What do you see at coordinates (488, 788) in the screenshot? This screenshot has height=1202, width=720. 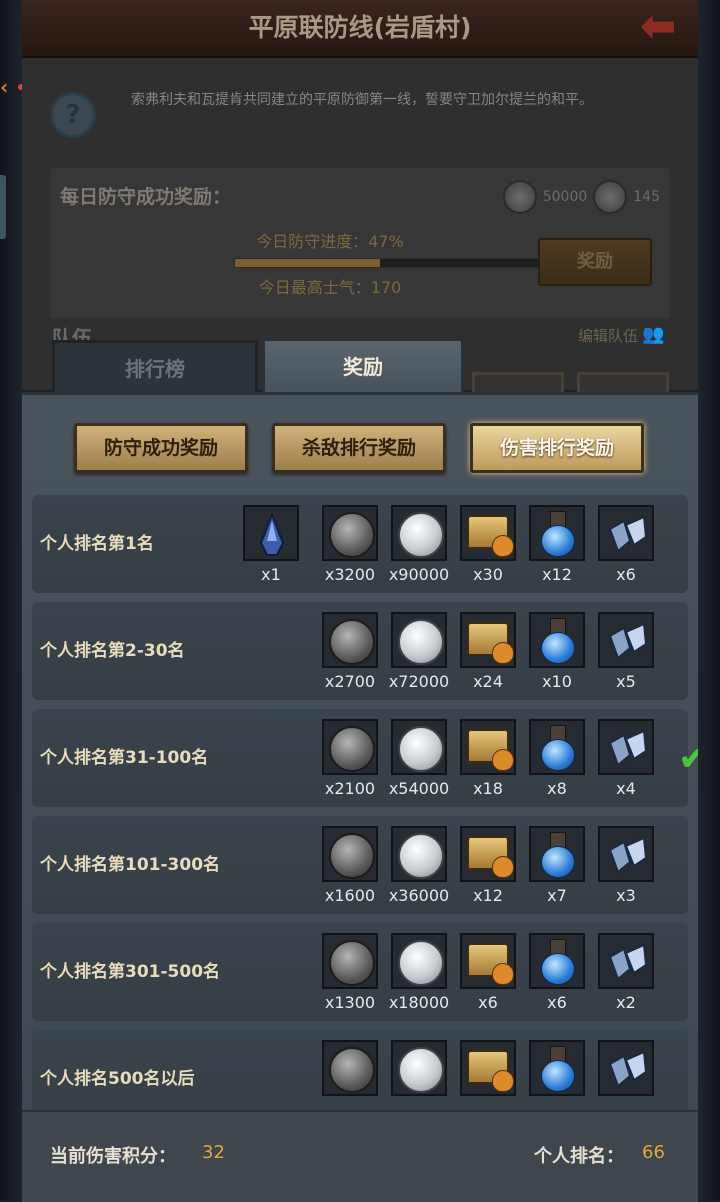 I see `item-quantity: x18` at bounding box center [488, 788].